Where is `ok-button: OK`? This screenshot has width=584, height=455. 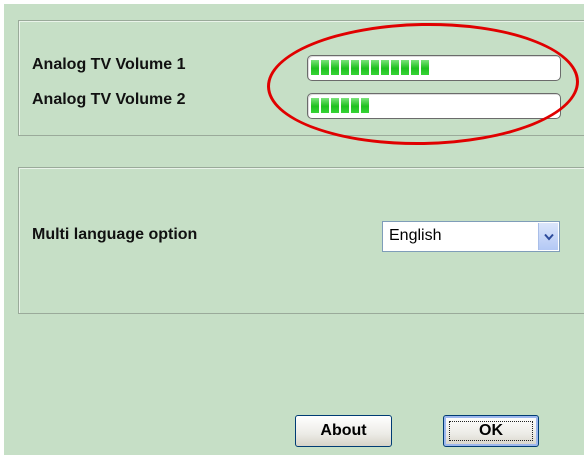 ok-button: OK is located at coordinates (491, 431).